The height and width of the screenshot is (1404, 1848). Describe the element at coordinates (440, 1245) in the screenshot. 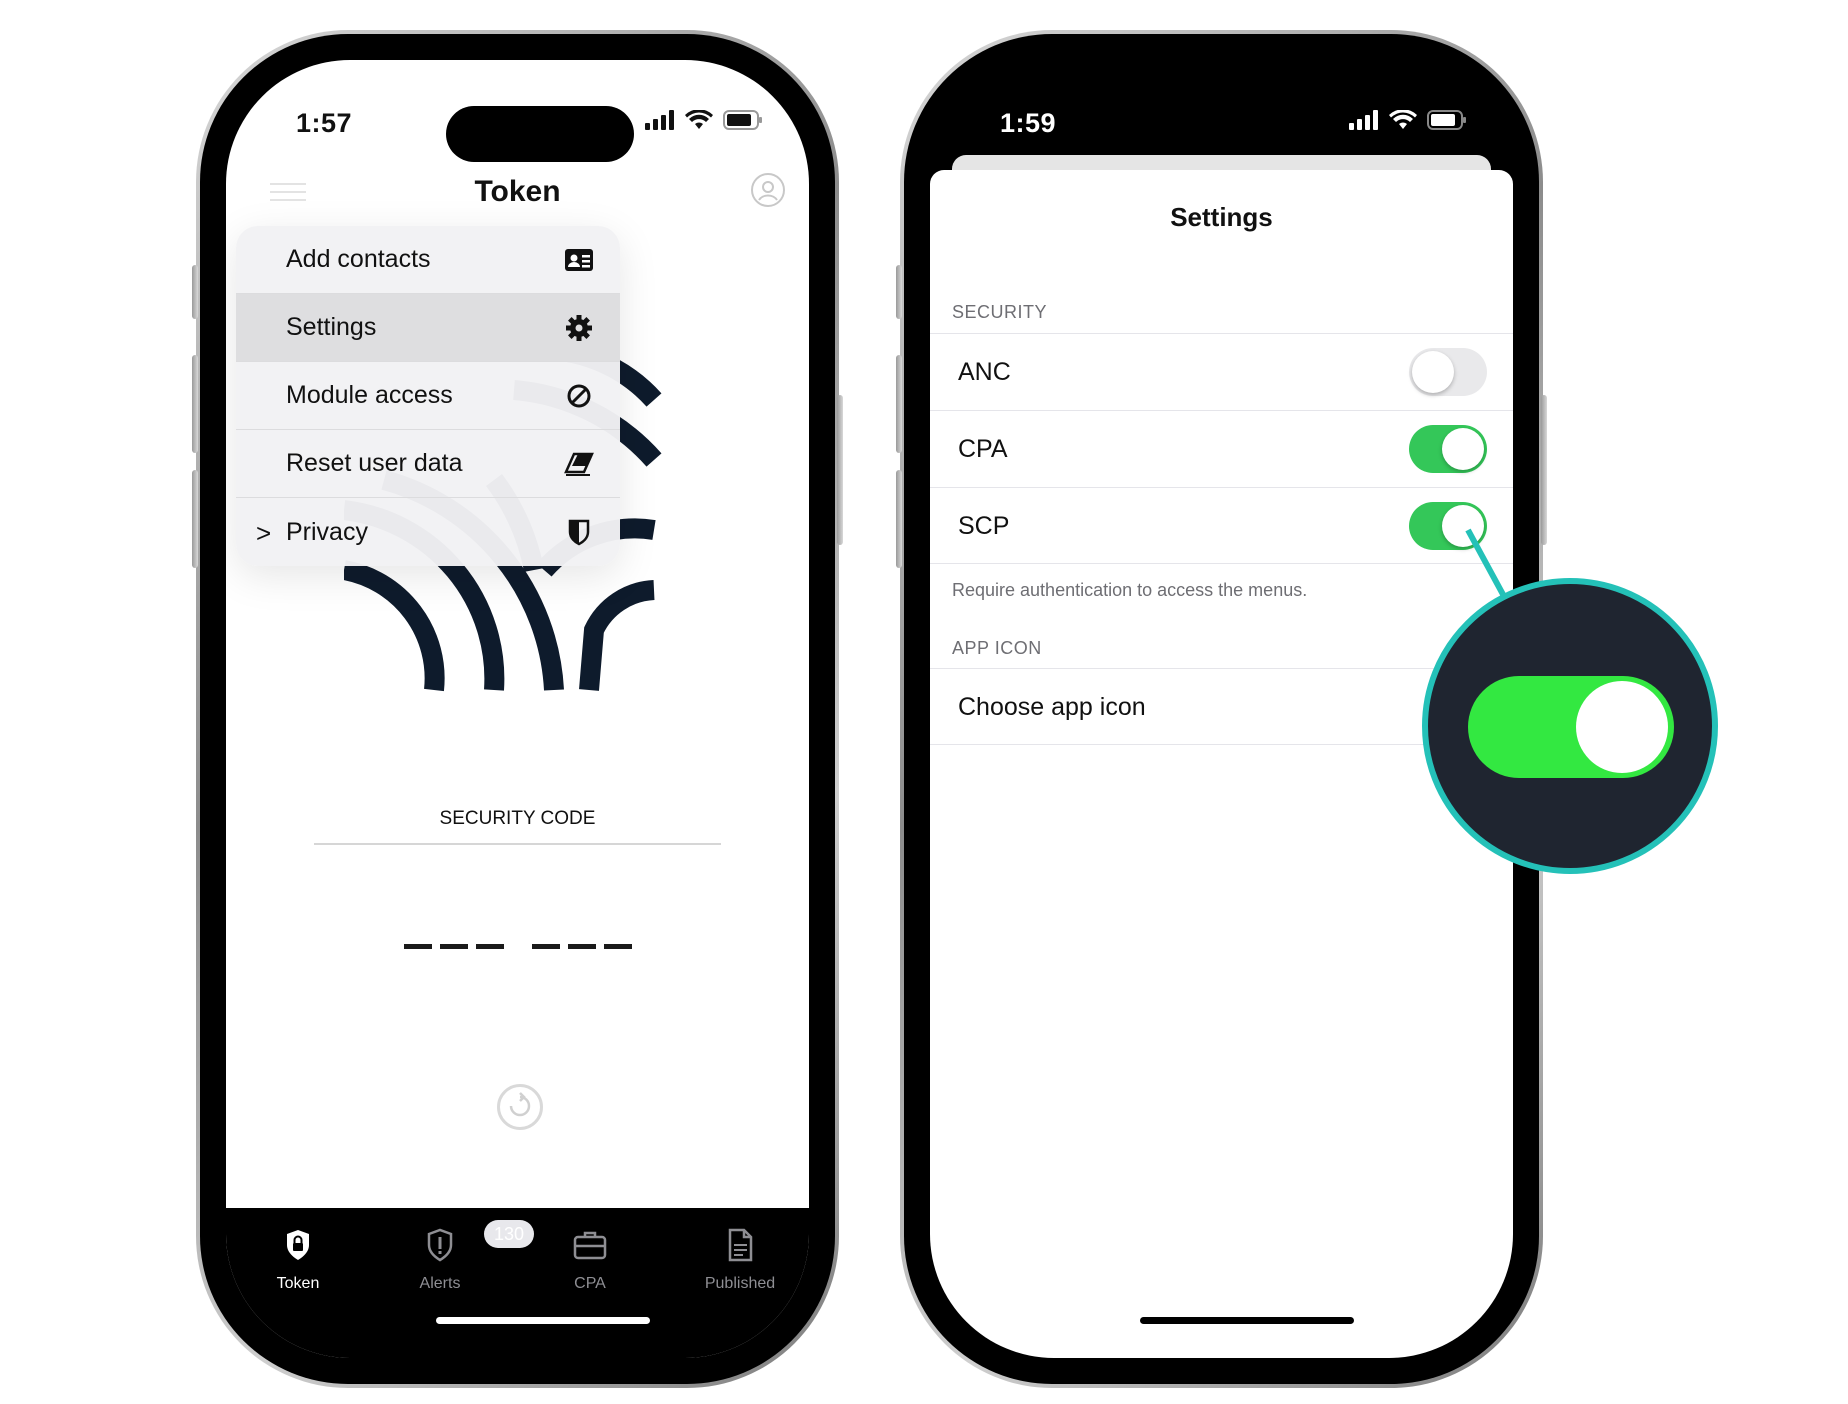

I see `alert-shield-icon` at that location.